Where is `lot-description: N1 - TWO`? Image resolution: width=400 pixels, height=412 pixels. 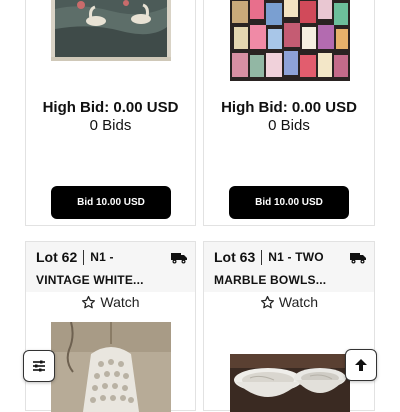 lot-description: N1 - TWO is located at coordinates (296, 257).